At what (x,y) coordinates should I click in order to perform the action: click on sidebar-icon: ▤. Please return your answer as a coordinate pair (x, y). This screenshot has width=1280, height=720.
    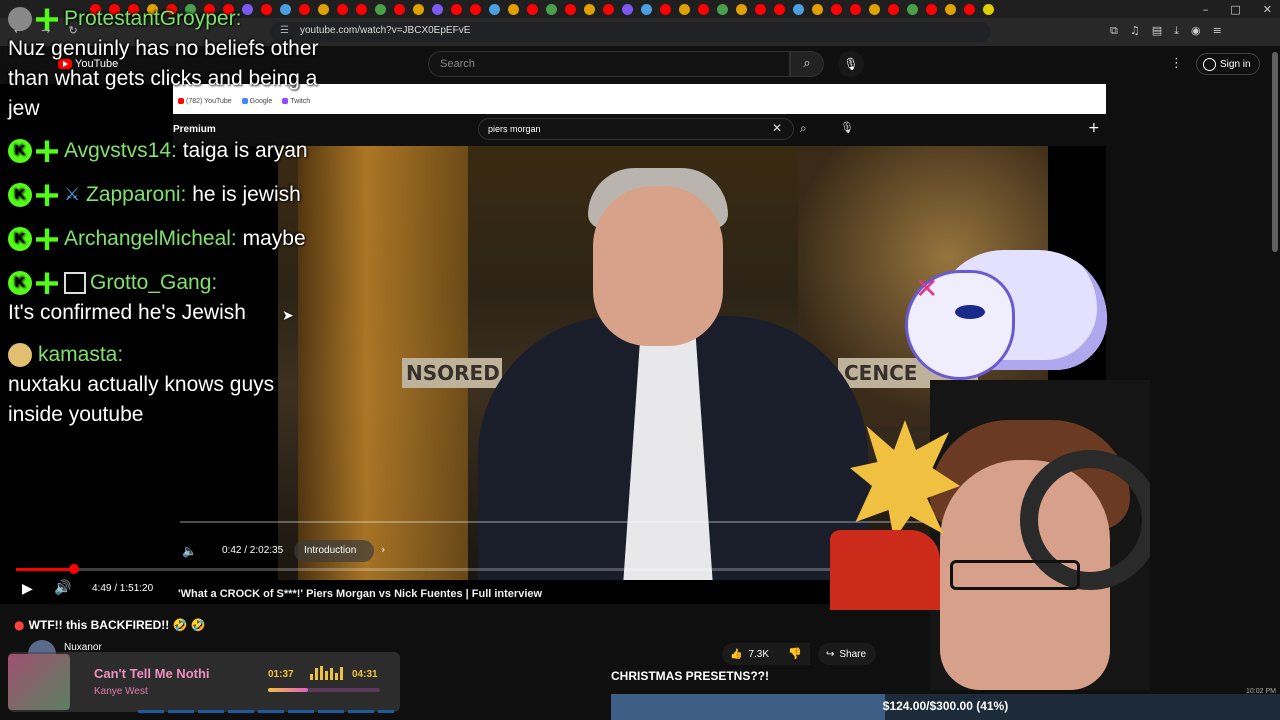
    Looking at the image, I should click on (1157, 31).